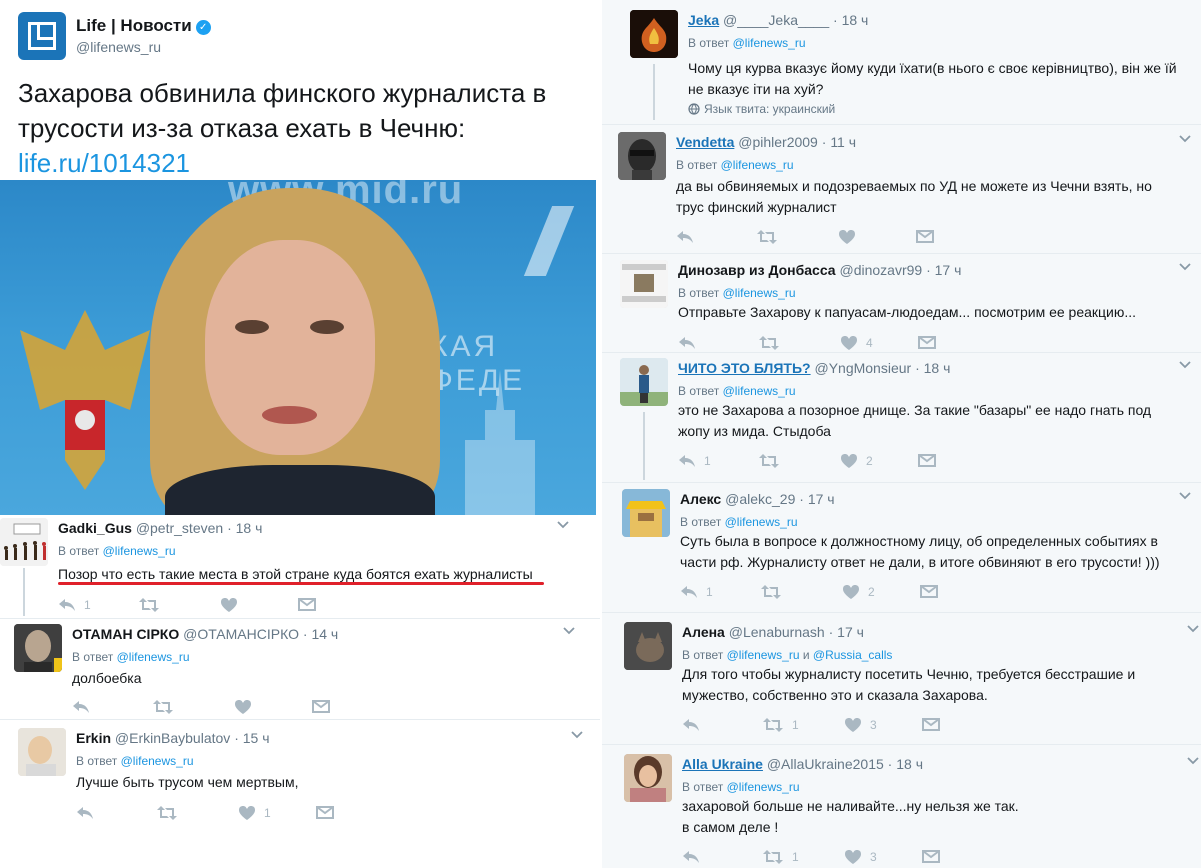 The image size is (1201, 868). What do you see at coordinates (104, 163) in the screenshot?
I see `main-tweet-link: life.ru/1014321` at bounding box center [104, 163].